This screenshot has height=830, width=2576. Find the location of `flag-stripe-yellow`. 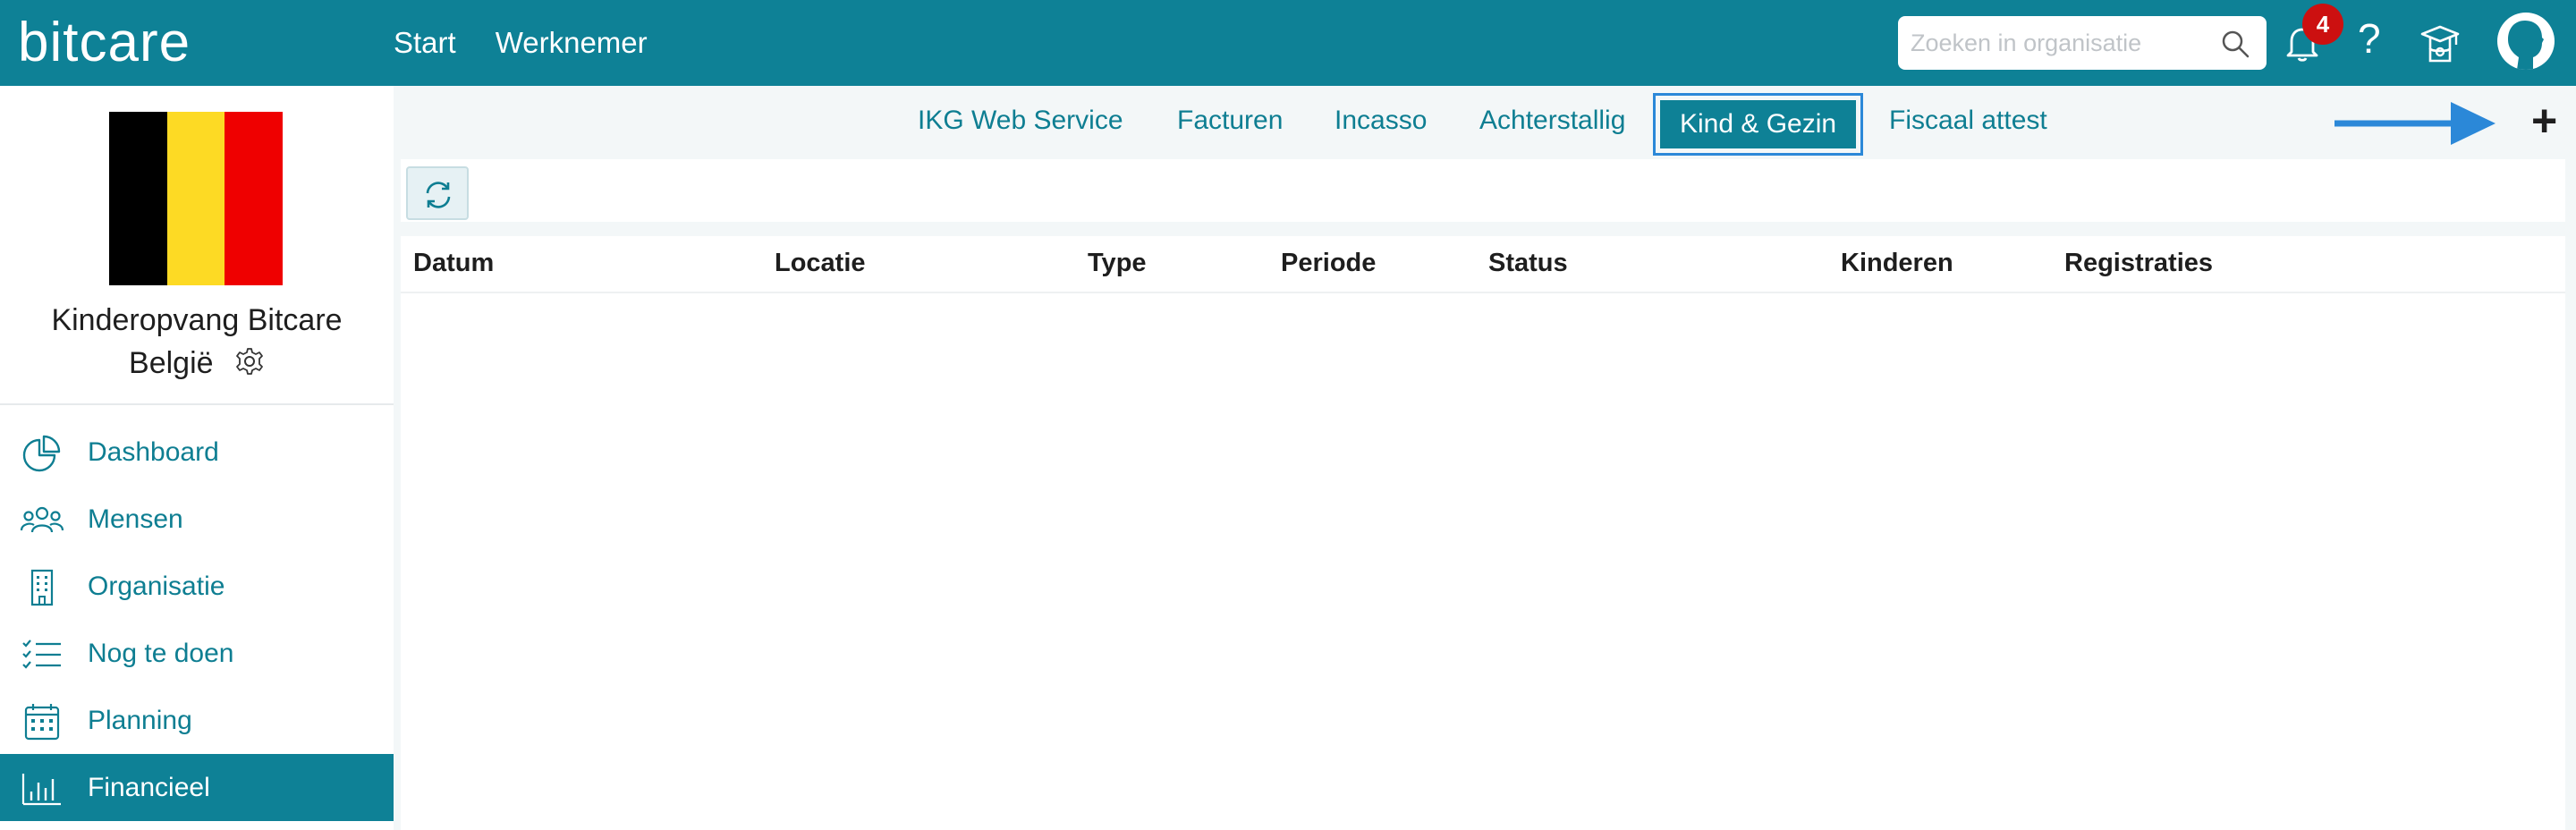

flag-stripe-yellow is located at coordinates (195, 198).